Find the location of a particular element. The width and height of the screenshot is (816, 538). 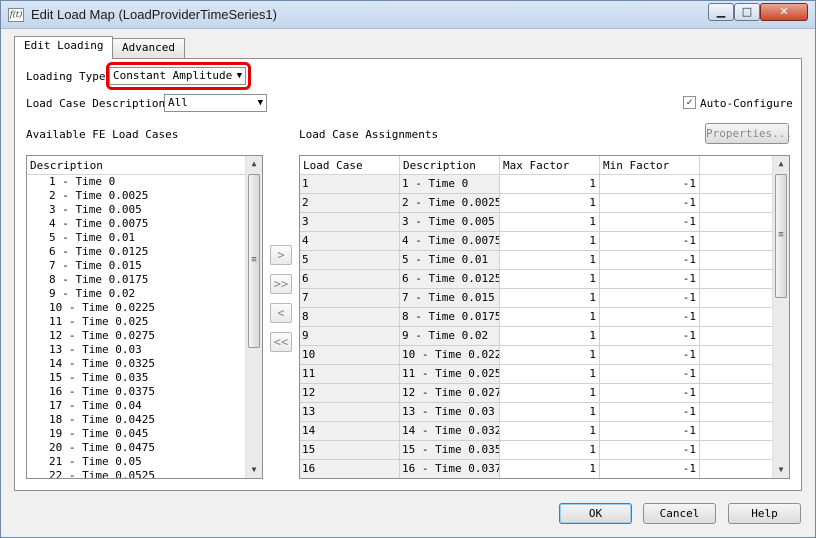

table-row: 22 - Time 0.0025 1 -1 is located at coordinates (536, 203).